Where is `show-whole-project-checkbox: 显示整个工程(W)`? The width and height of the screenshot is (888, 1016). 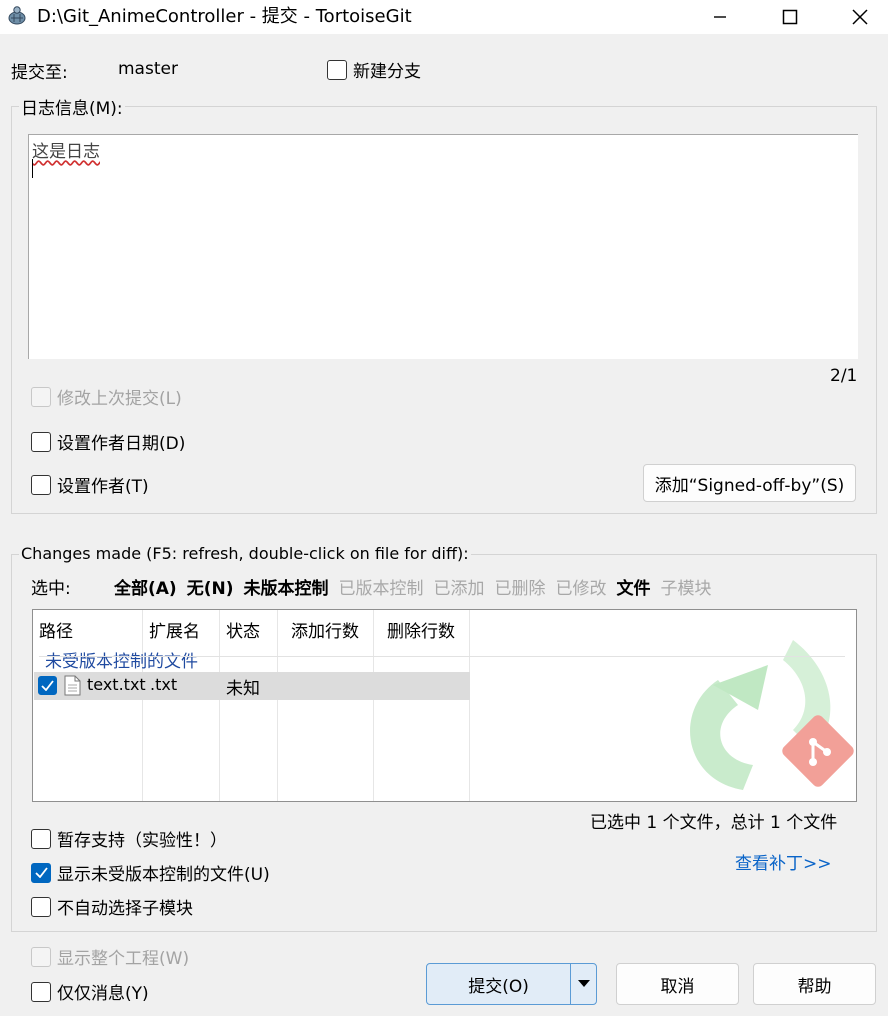 show-whole-project-checkbox: 显示整个工程(W) is located at coordinates (110, 956).